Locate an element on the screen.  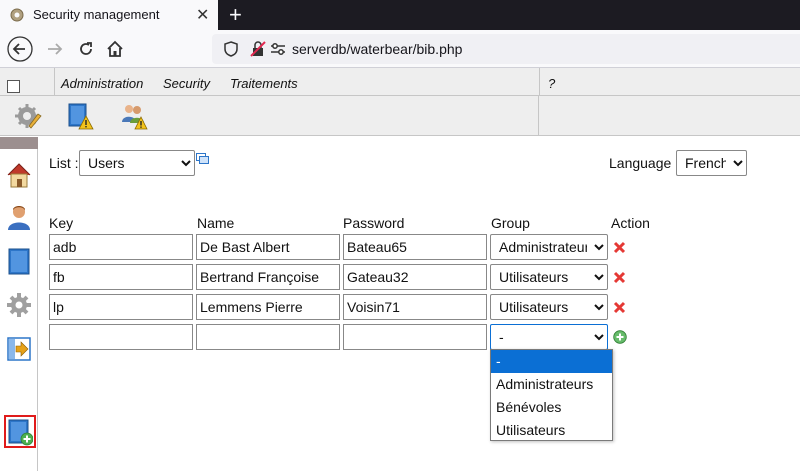
back-arrow-icon is located at coordinates (20, 49).